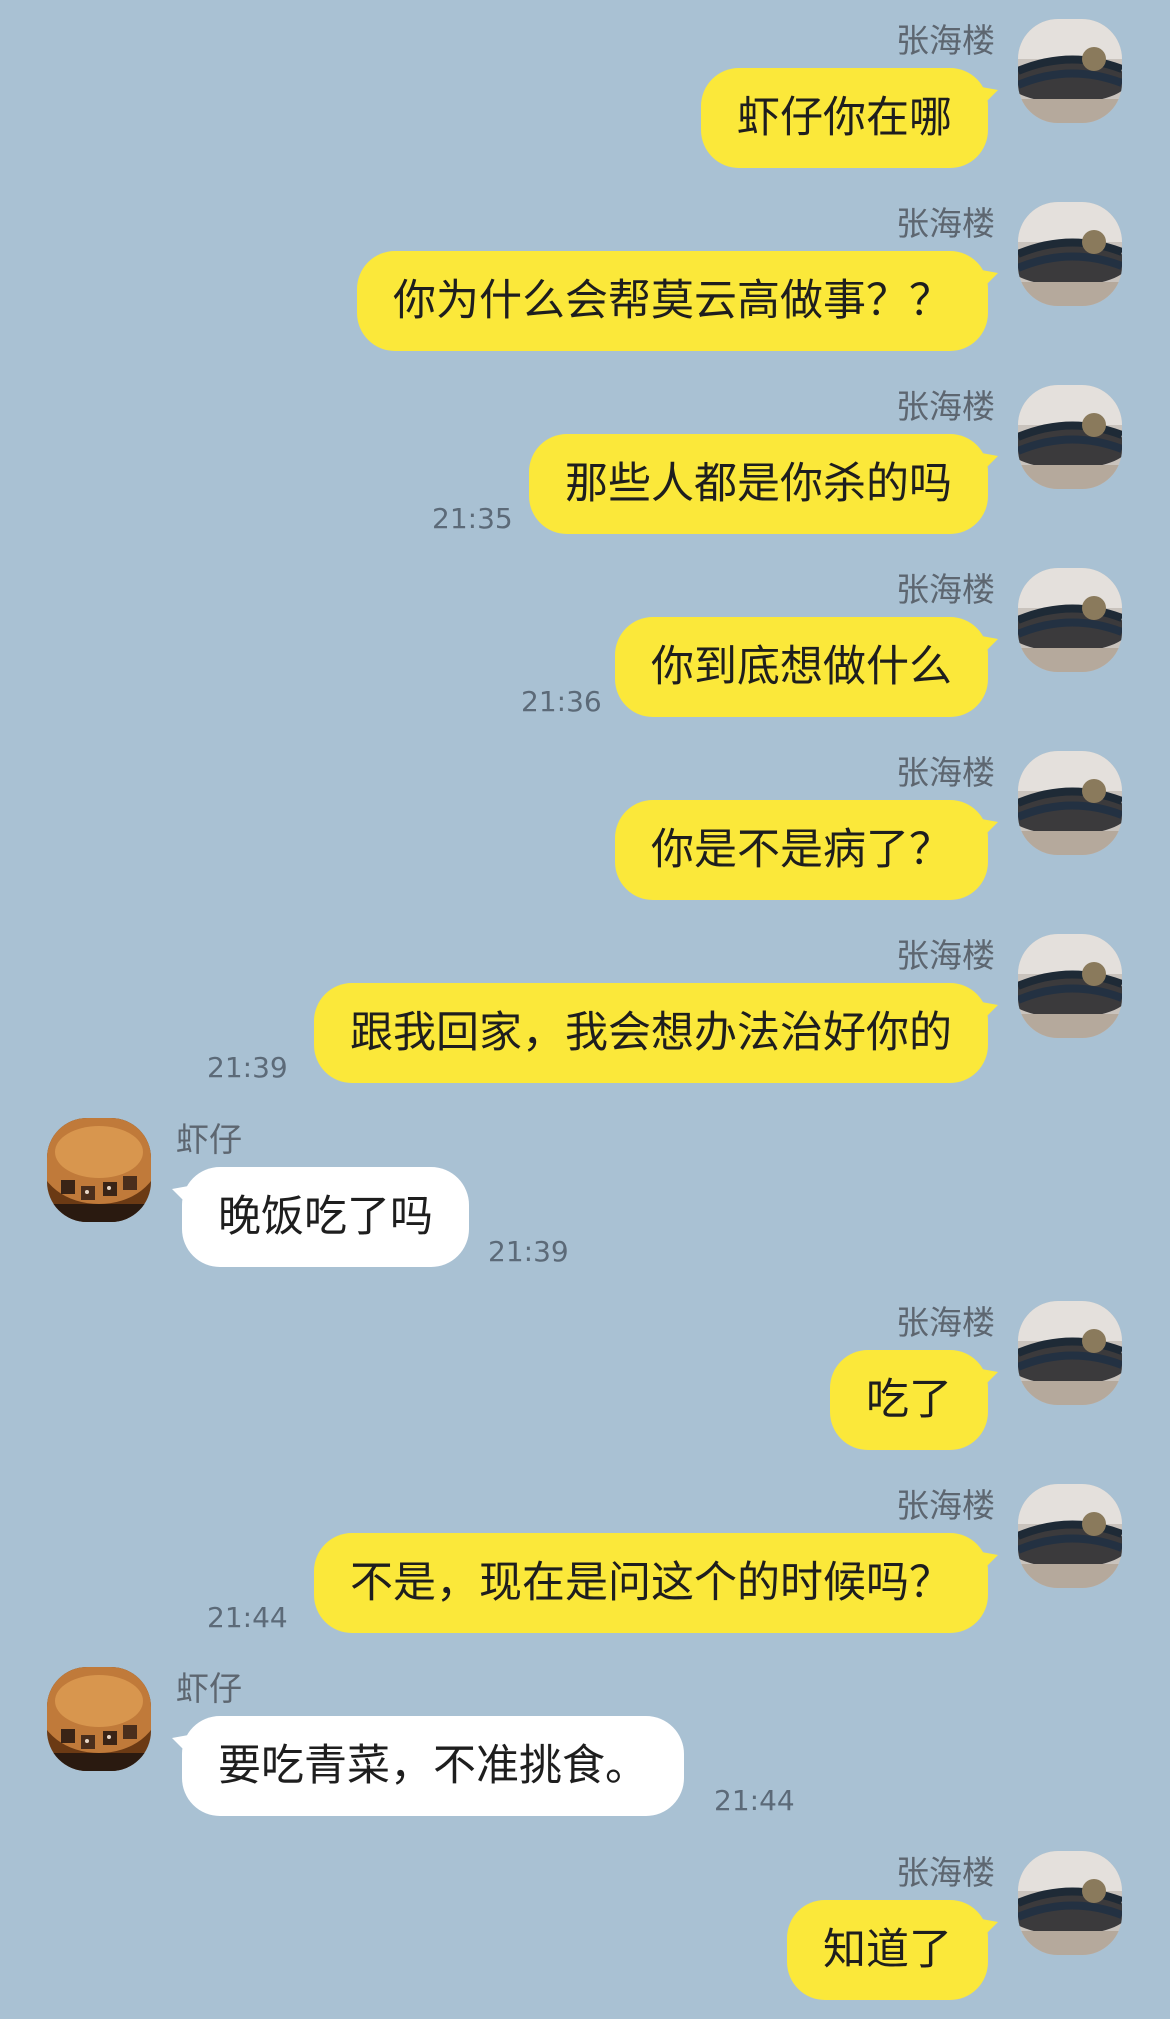  I want to click on message-bubble: 那些人都是你杀的吗, so click(763, 484).